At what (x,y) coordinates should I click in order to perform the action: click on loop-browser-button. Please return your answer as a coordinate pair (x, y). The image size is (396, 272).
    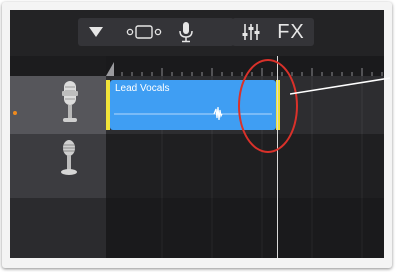
    Looking at the image, I should click on (144, 32).